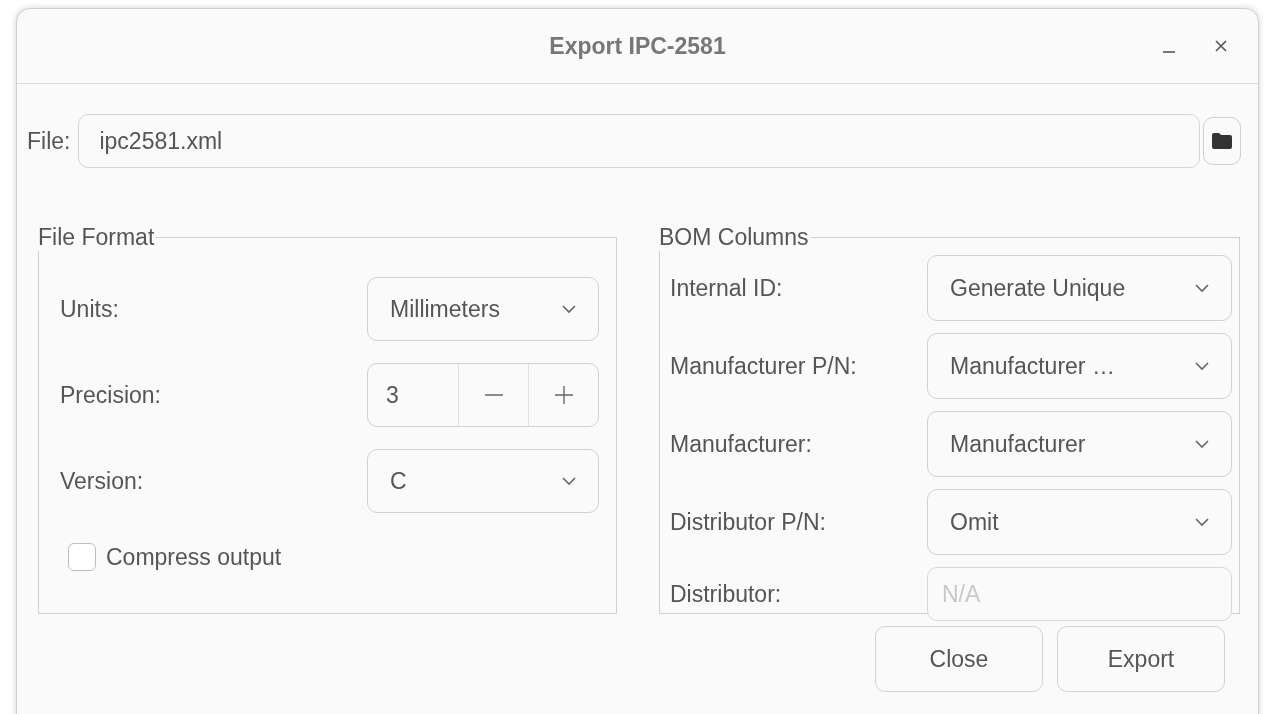  Describe the element at coordinates (1141, 659) in the screenshot. I see `dialog-button: Export` at that location.